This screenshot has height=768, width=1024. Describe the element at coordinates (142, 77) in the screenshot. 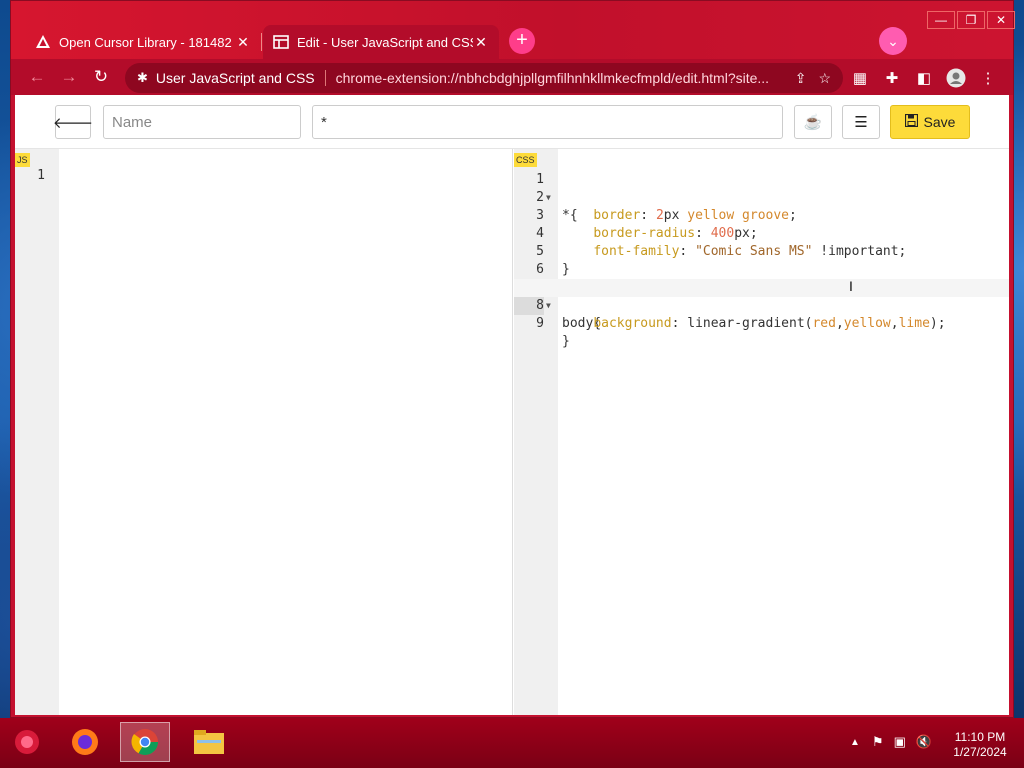

I see `extension-puzzle-icon: ✱` at that location.